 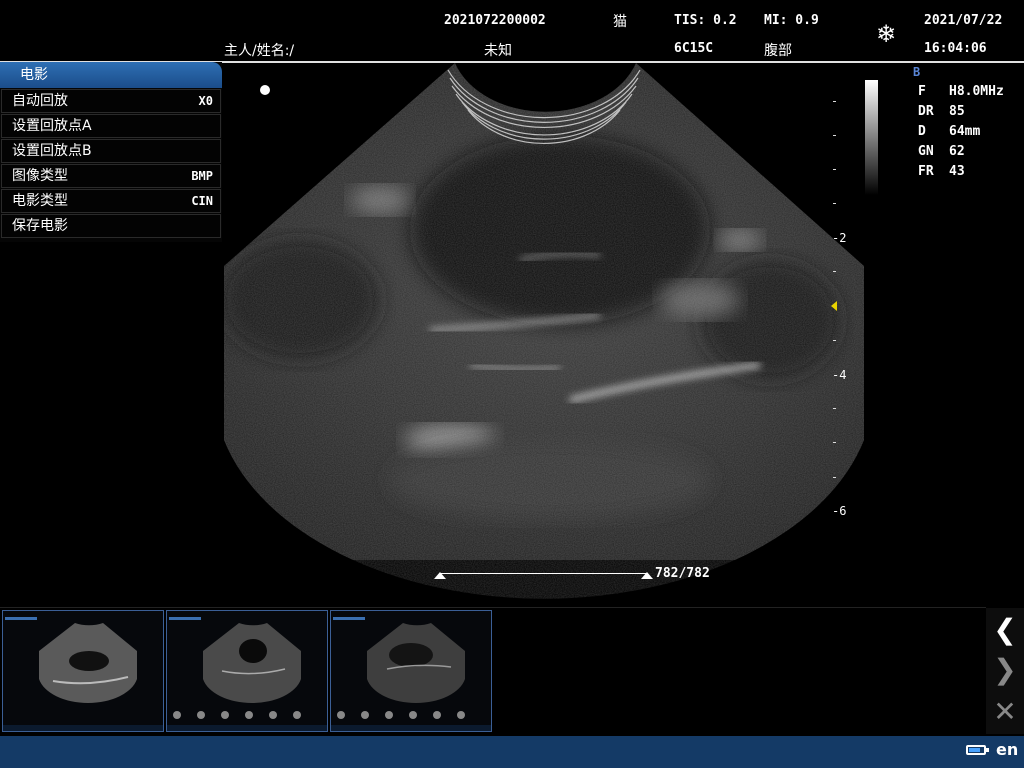 What do you see at coordinates (202, 176) in the screenshot?
I see `menu-item-value: BMP` at bounding box center [202, 176].